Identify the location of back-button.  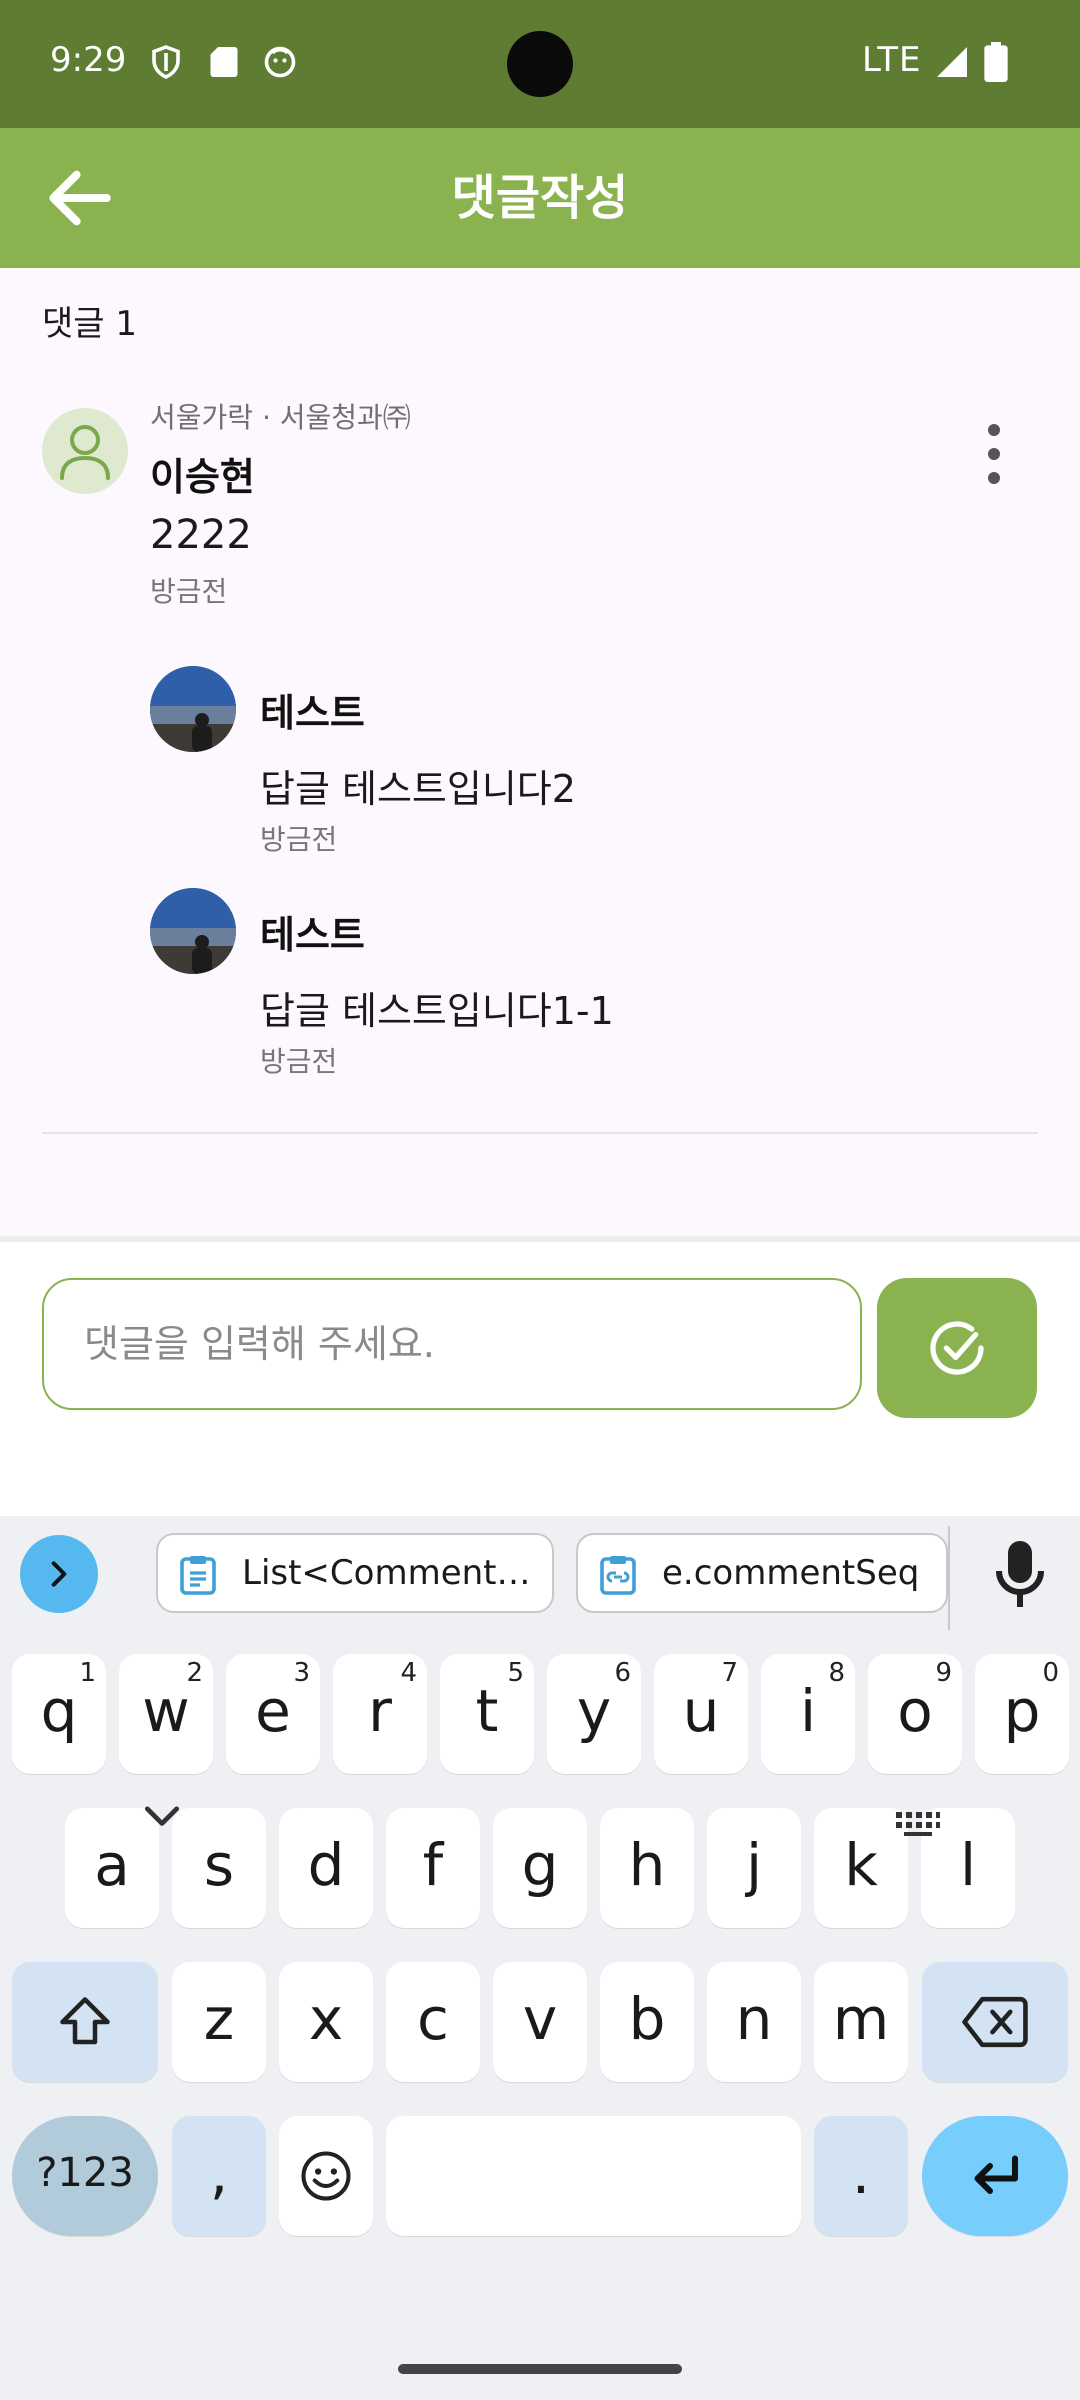
(80, 198).